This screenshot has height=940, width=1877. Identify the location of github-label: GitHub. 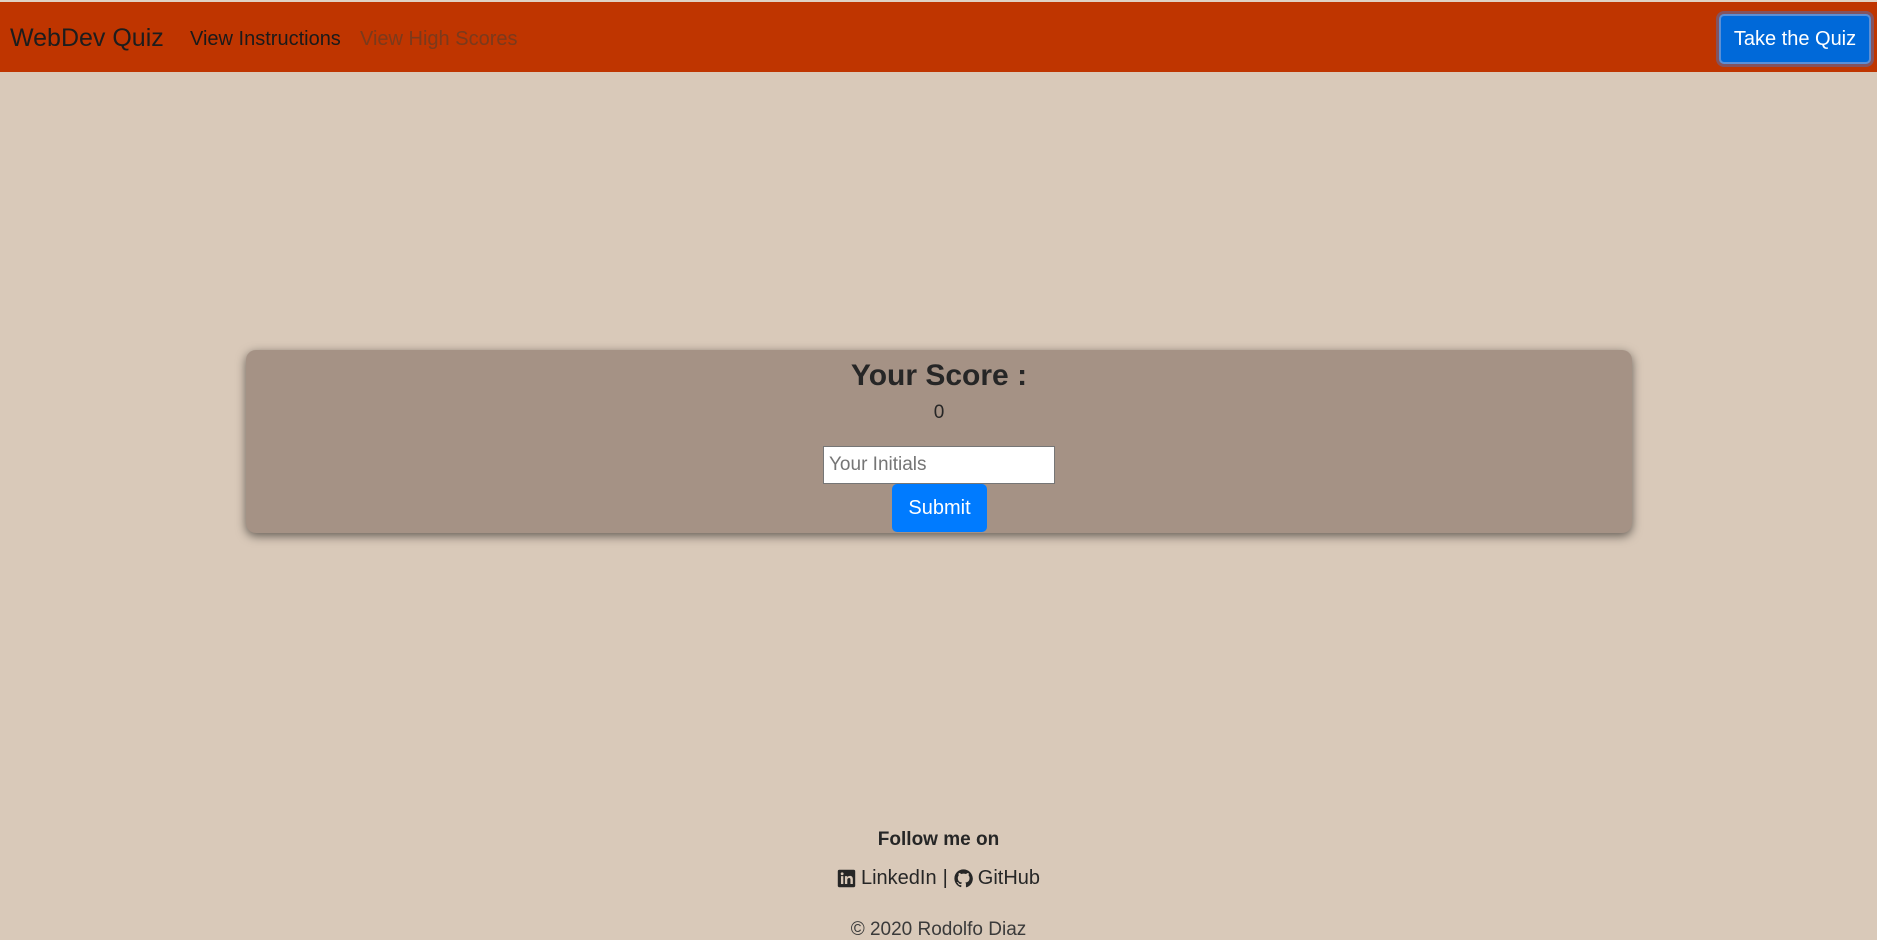
(1009, 878).